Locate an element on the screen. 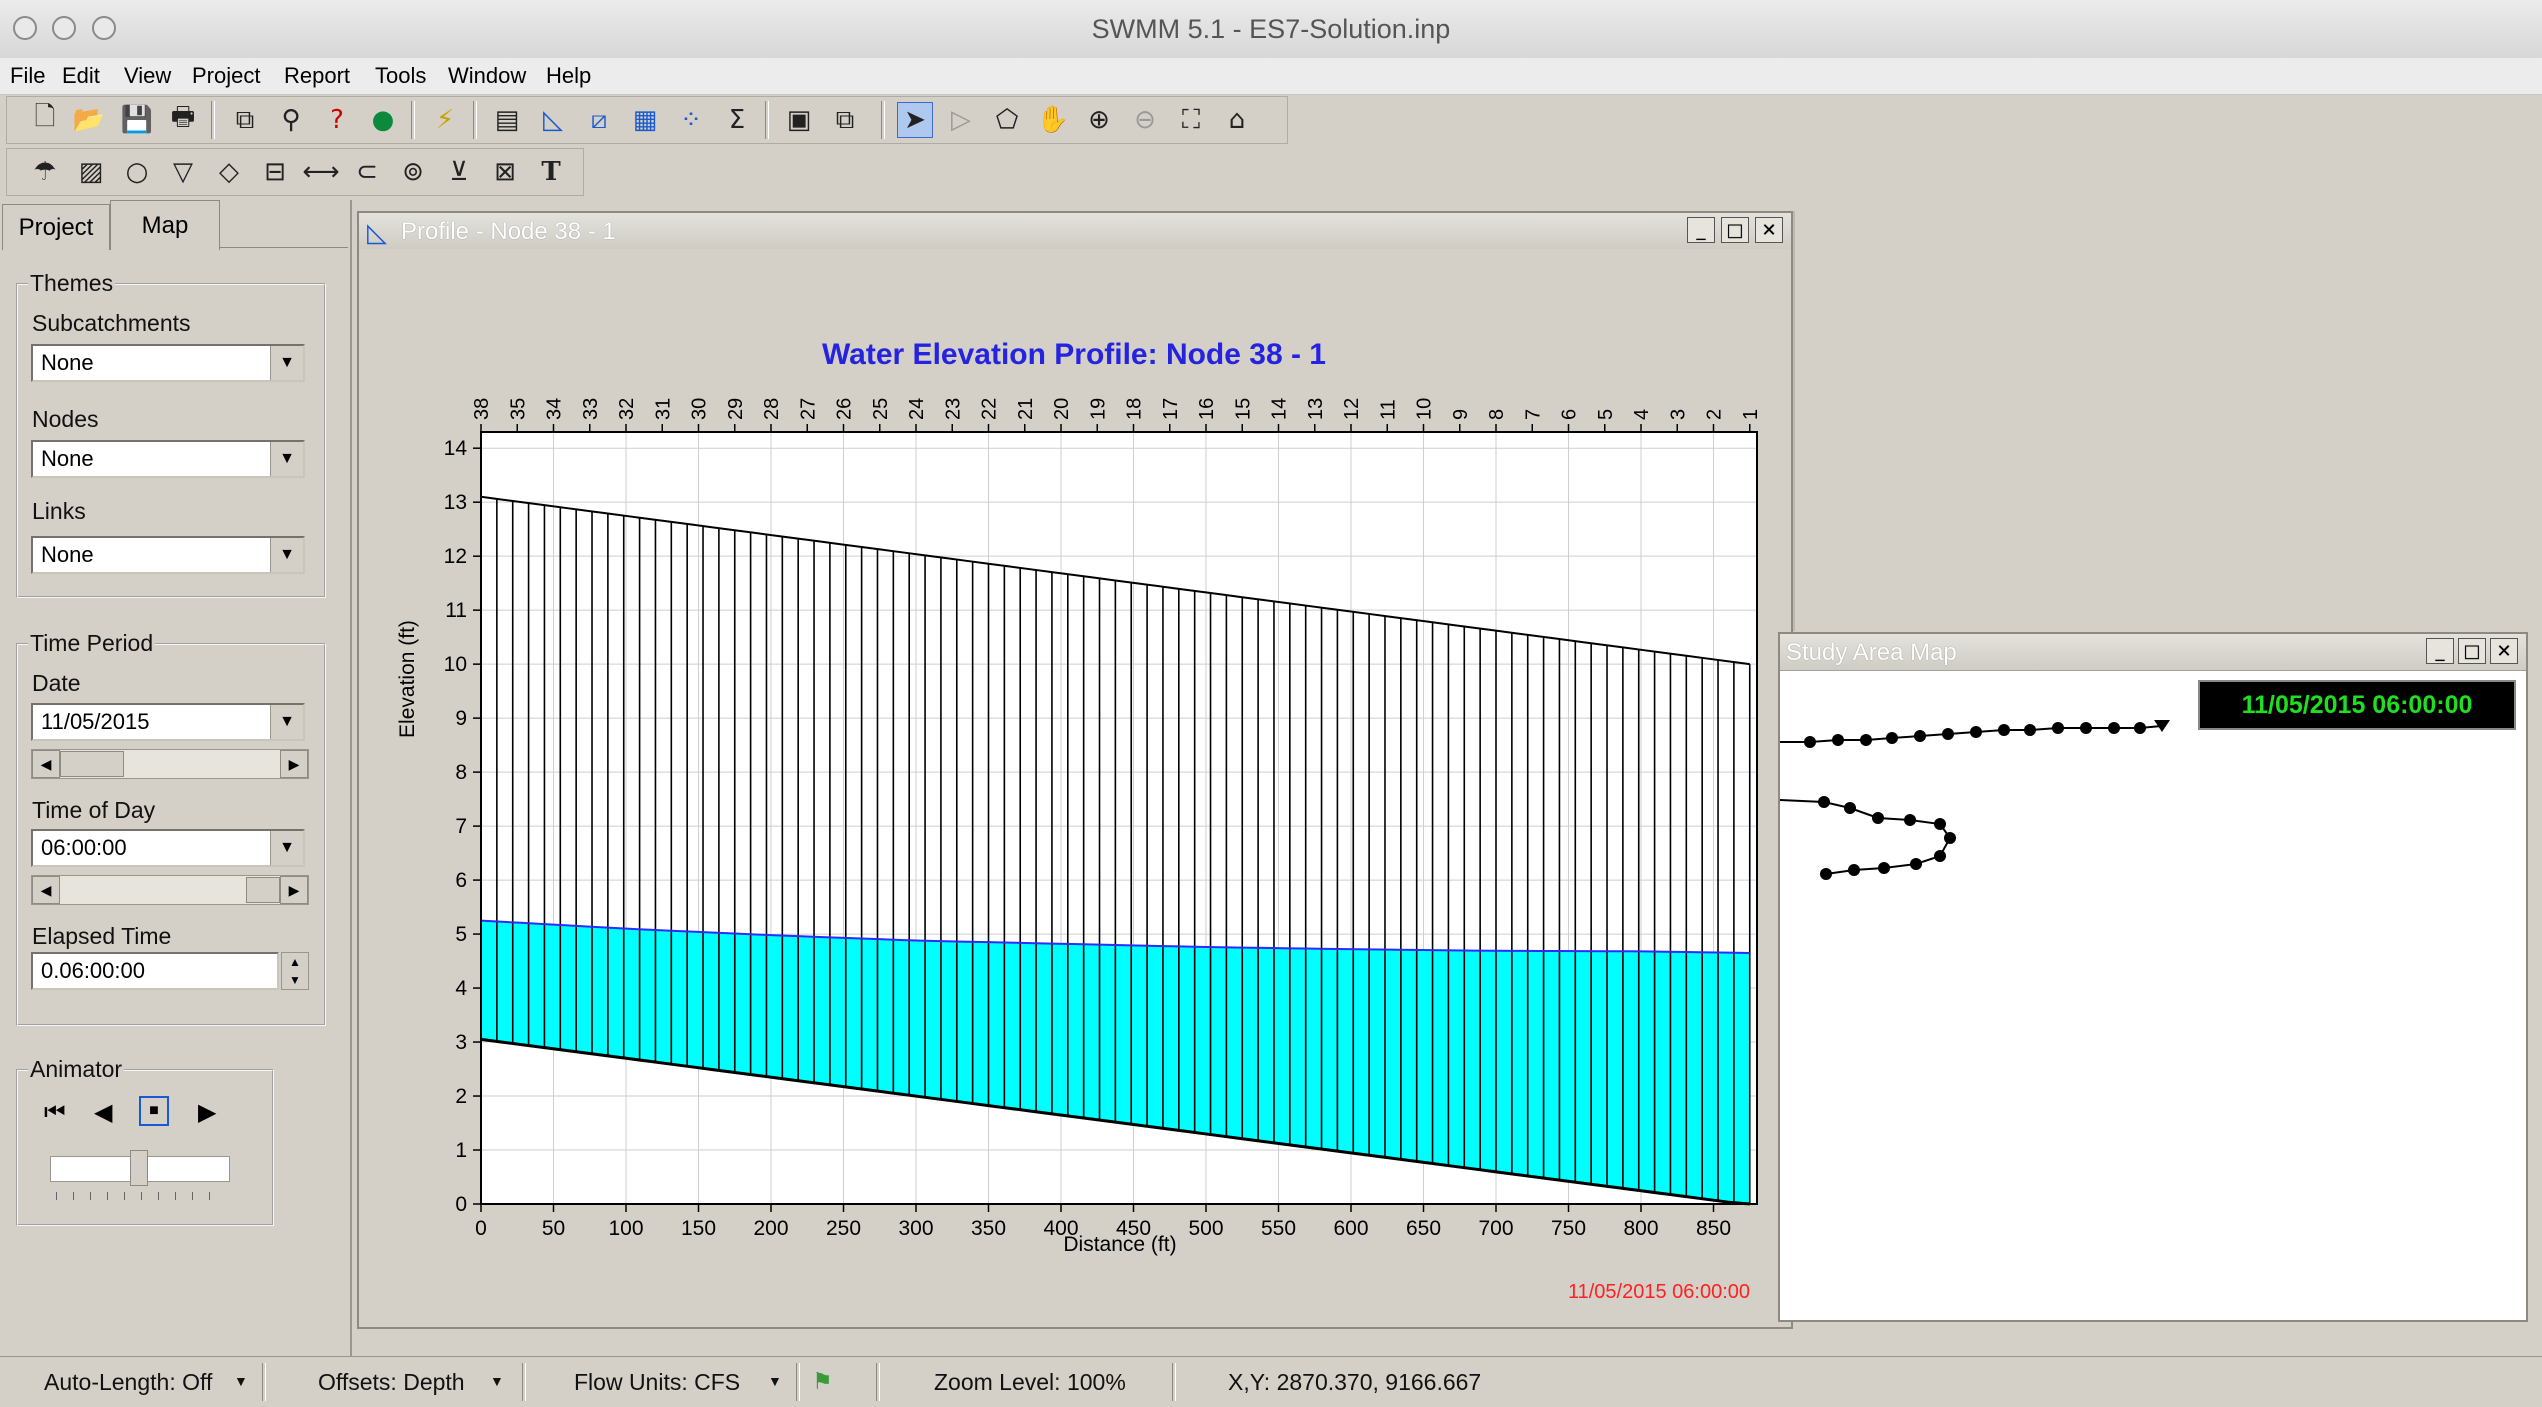 The height and width of the screenshot is (1407, 2542). play-forward-icon: ▶ is located at coordinates (207, 1112).